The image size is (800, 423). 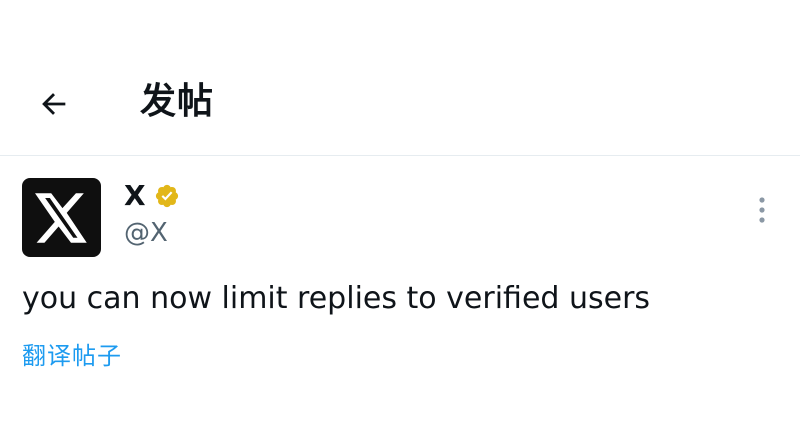 I want to click on avatar, so click(x=61, y=217).